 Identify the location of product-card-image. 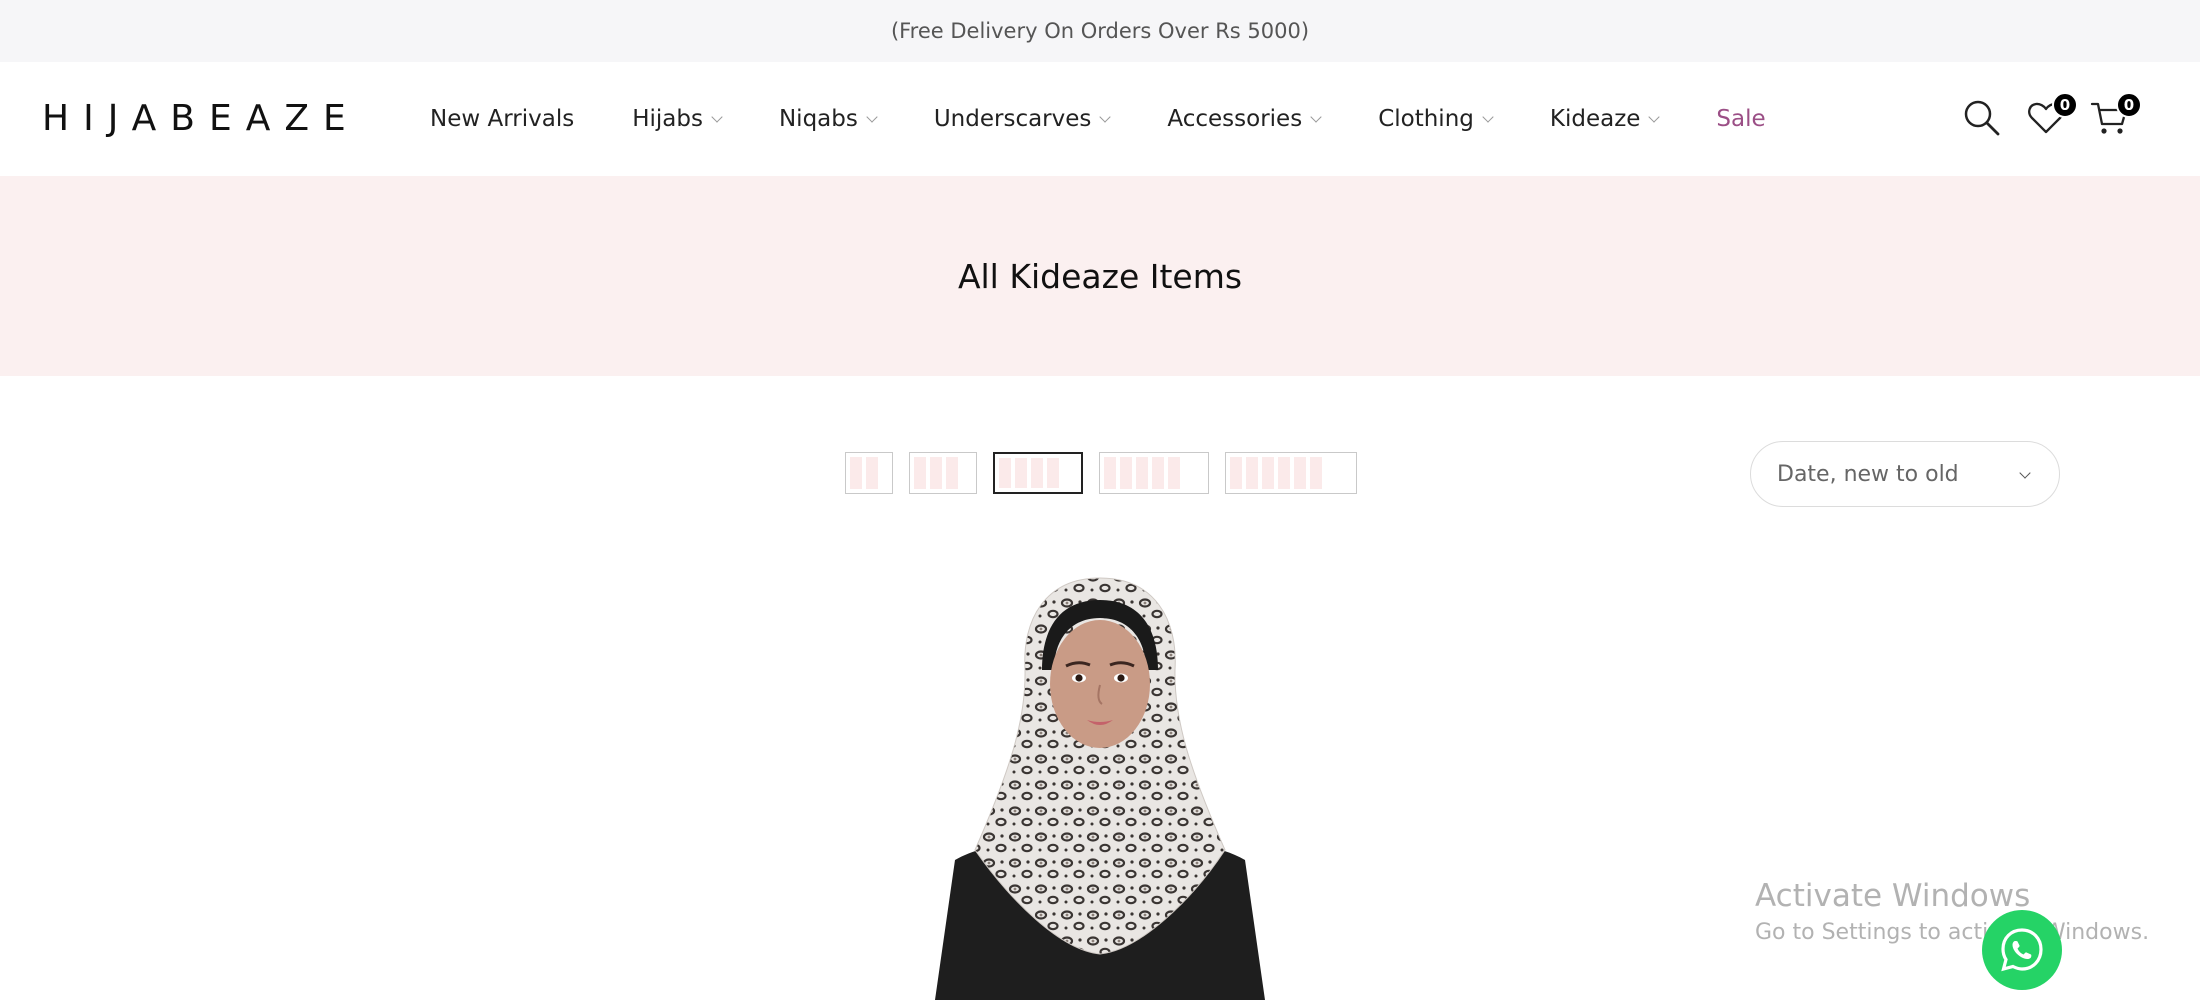
(1100, 785).